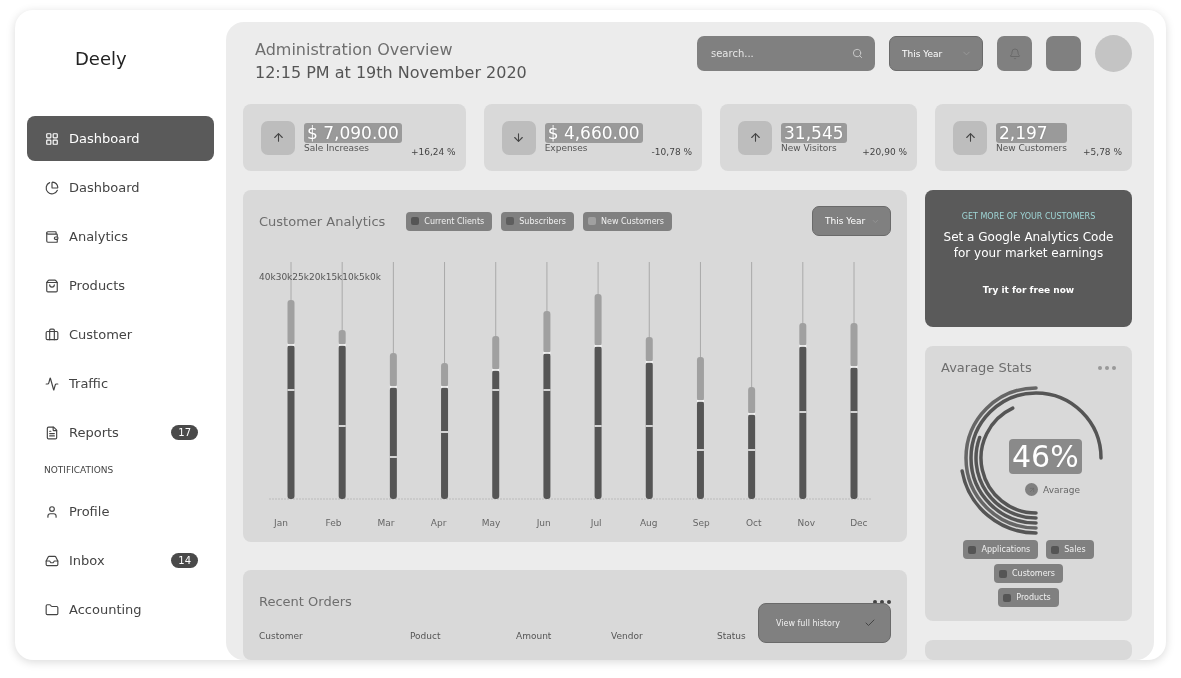  What do you see at coordinates (1061, 489) in the screenshot?
I see `percentage-caption: Avarage` at bounding box center [1061, 489].